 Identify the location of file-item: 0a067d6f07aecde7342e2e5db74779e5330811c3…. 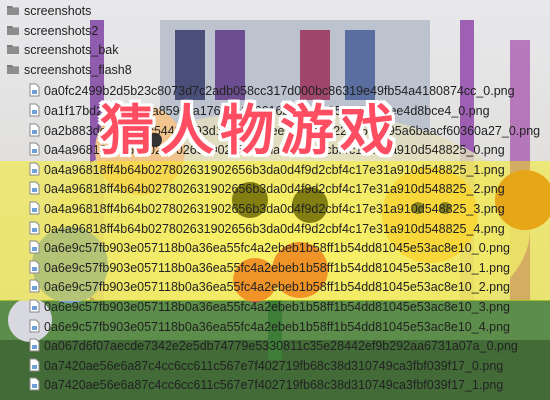
(275, 346).